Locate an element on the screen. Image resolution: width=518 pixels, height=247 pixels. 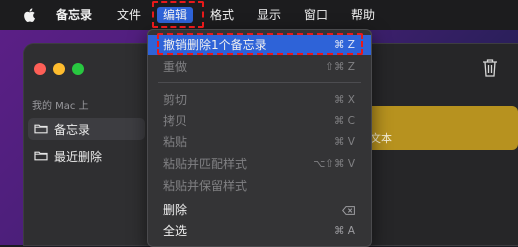
trash-icon is located at coordinates (490, 68).